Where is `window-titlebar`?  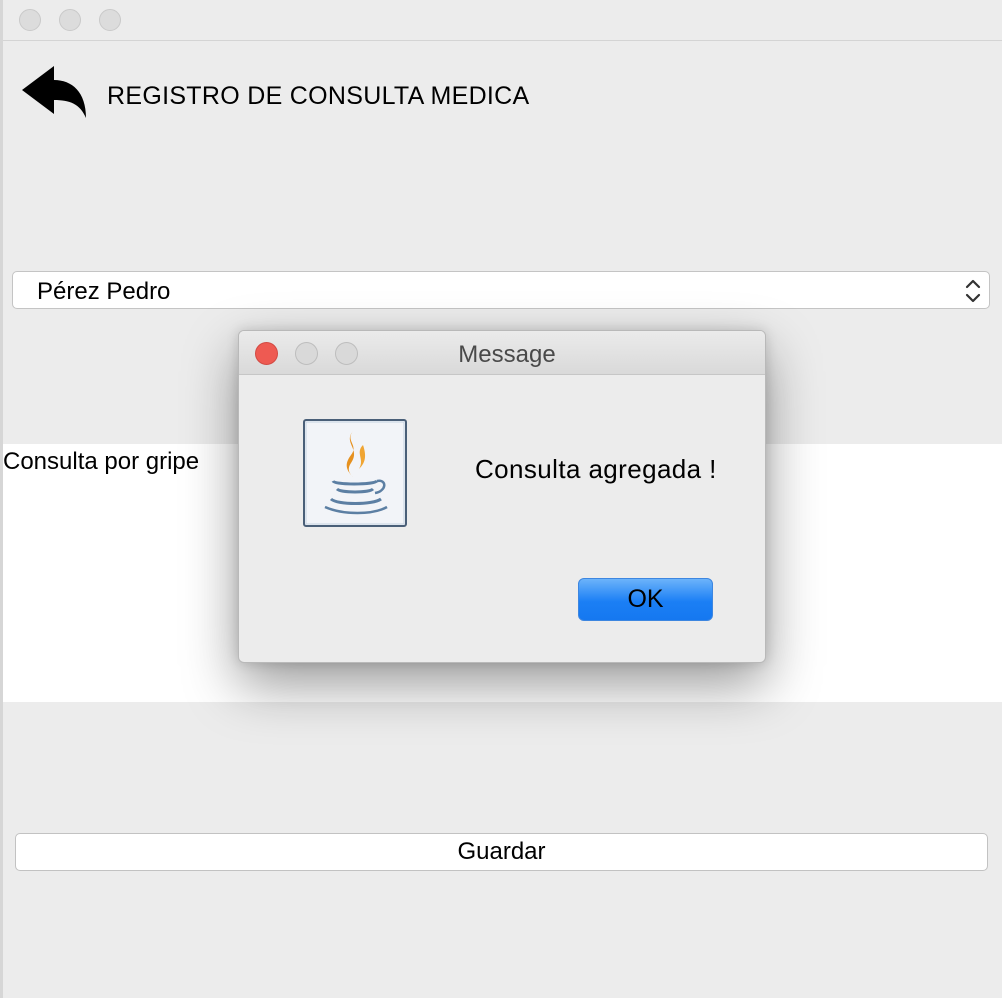
window-titlebar is located at coordinates (502, 20).